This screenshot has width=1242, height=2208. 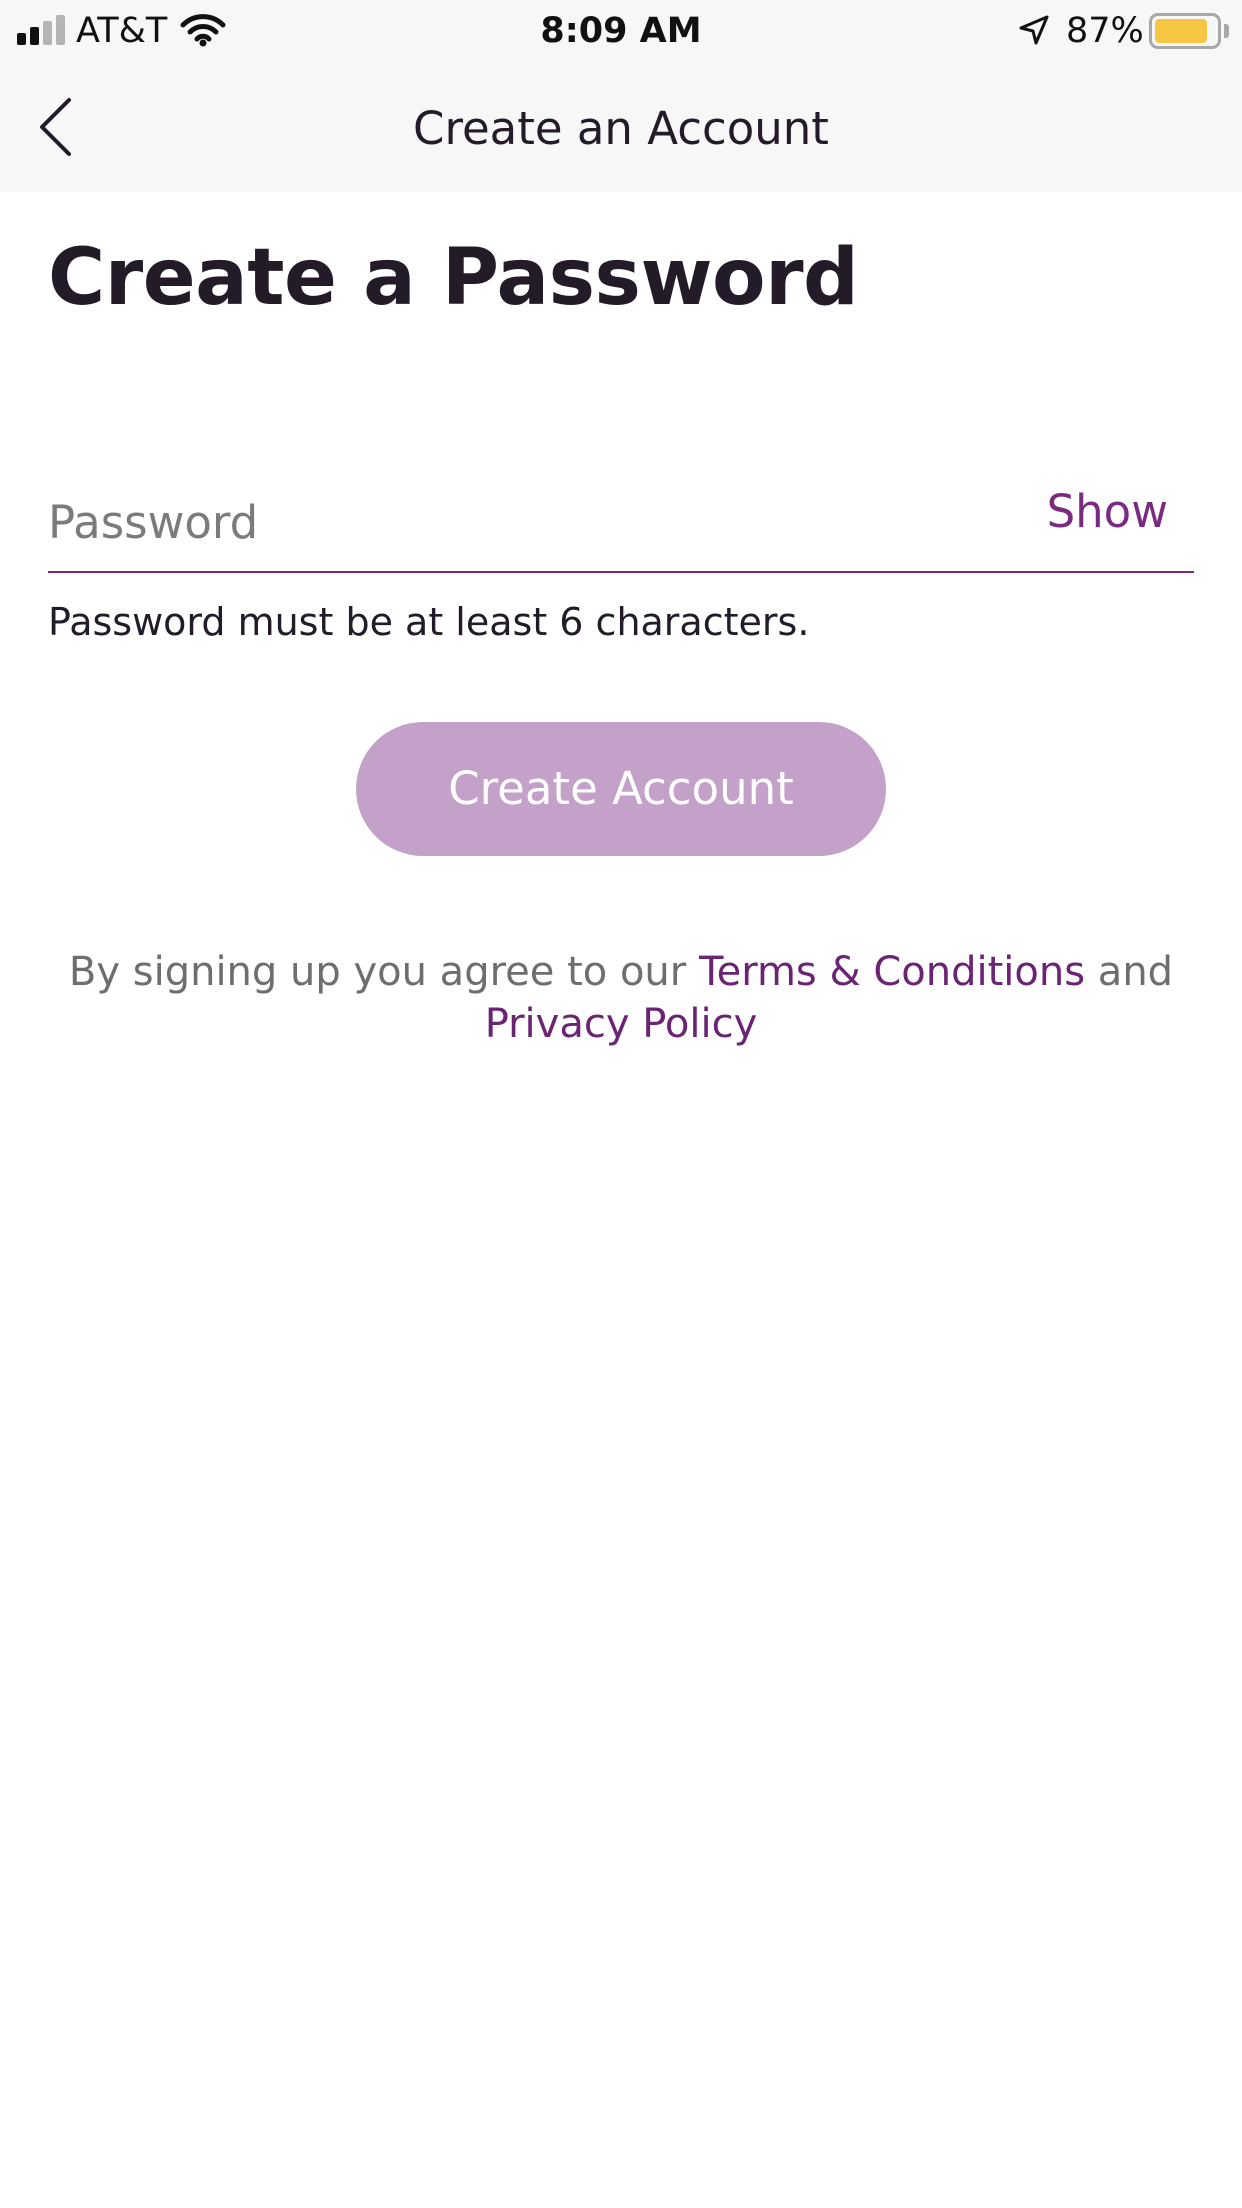 I want to click on password-hint: Password must be at least 6 characters., so click(x=429, y=622).